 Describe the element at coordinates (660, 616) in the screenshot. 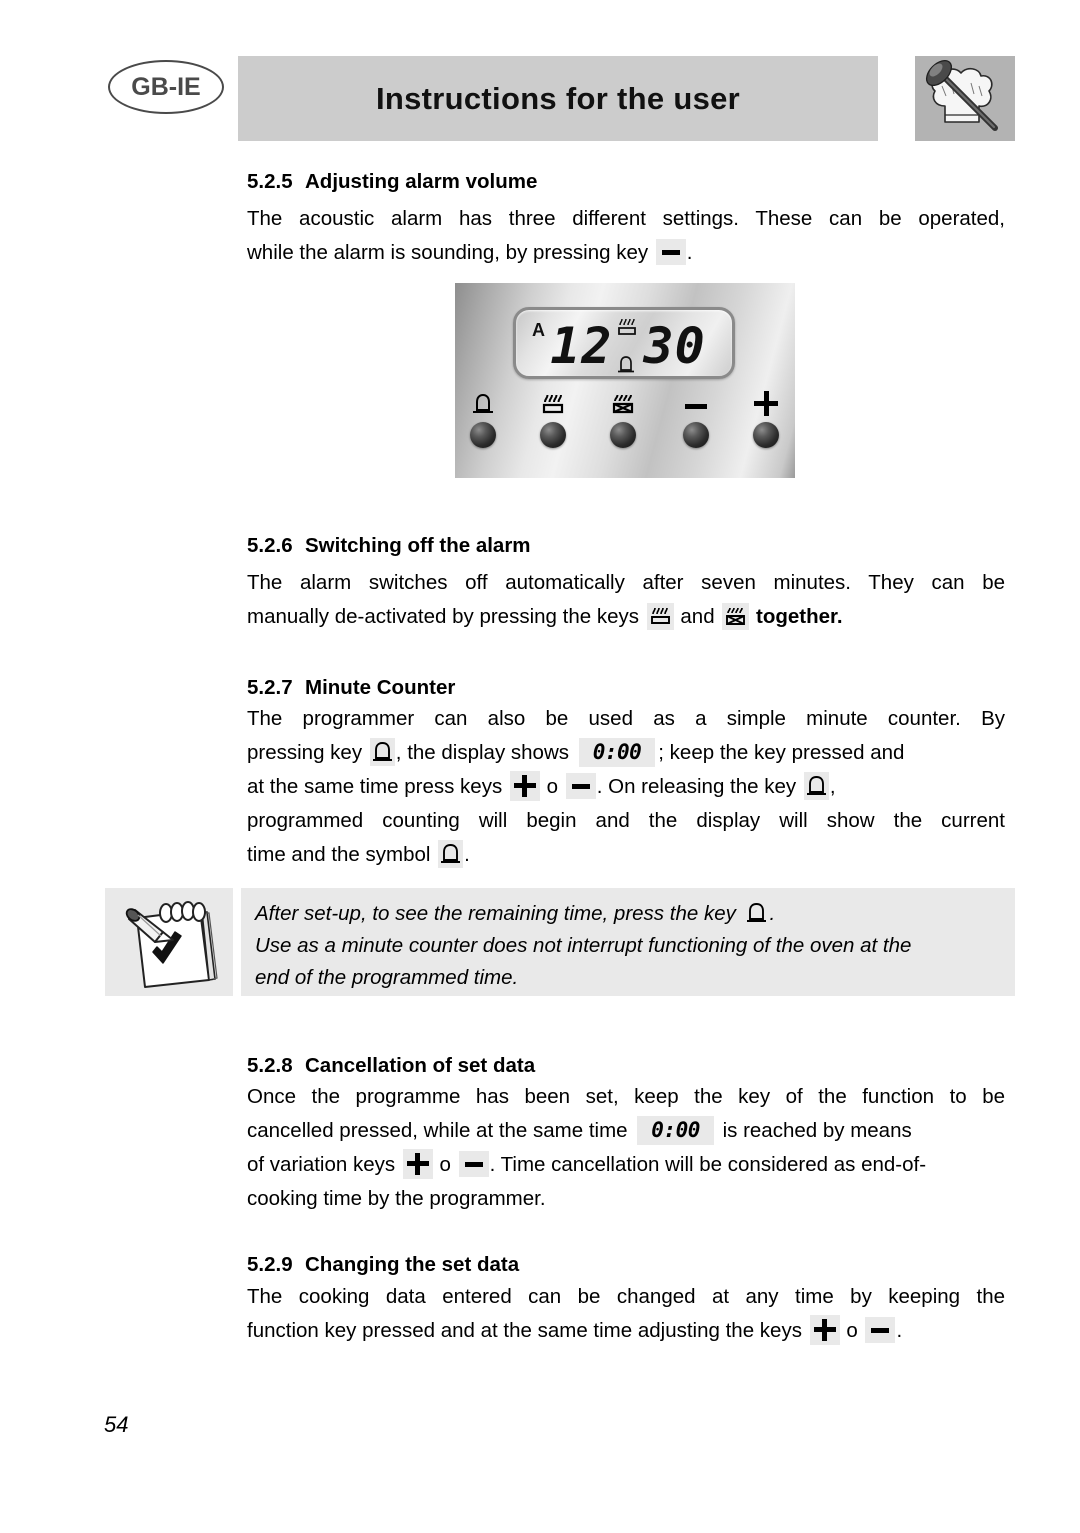

I see `heating-element-key-icon` at that location.